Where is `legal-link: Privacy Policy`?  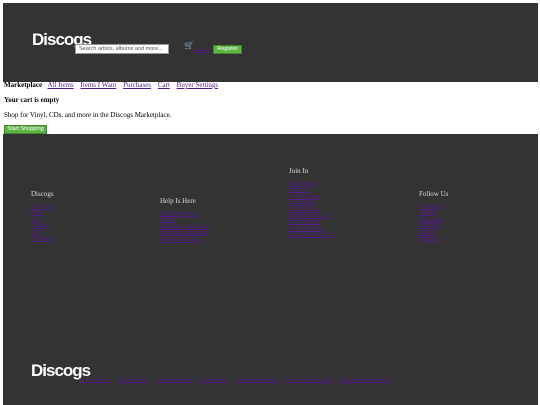
legal-link: Privacy Policy is located at coordinates (134, 380).